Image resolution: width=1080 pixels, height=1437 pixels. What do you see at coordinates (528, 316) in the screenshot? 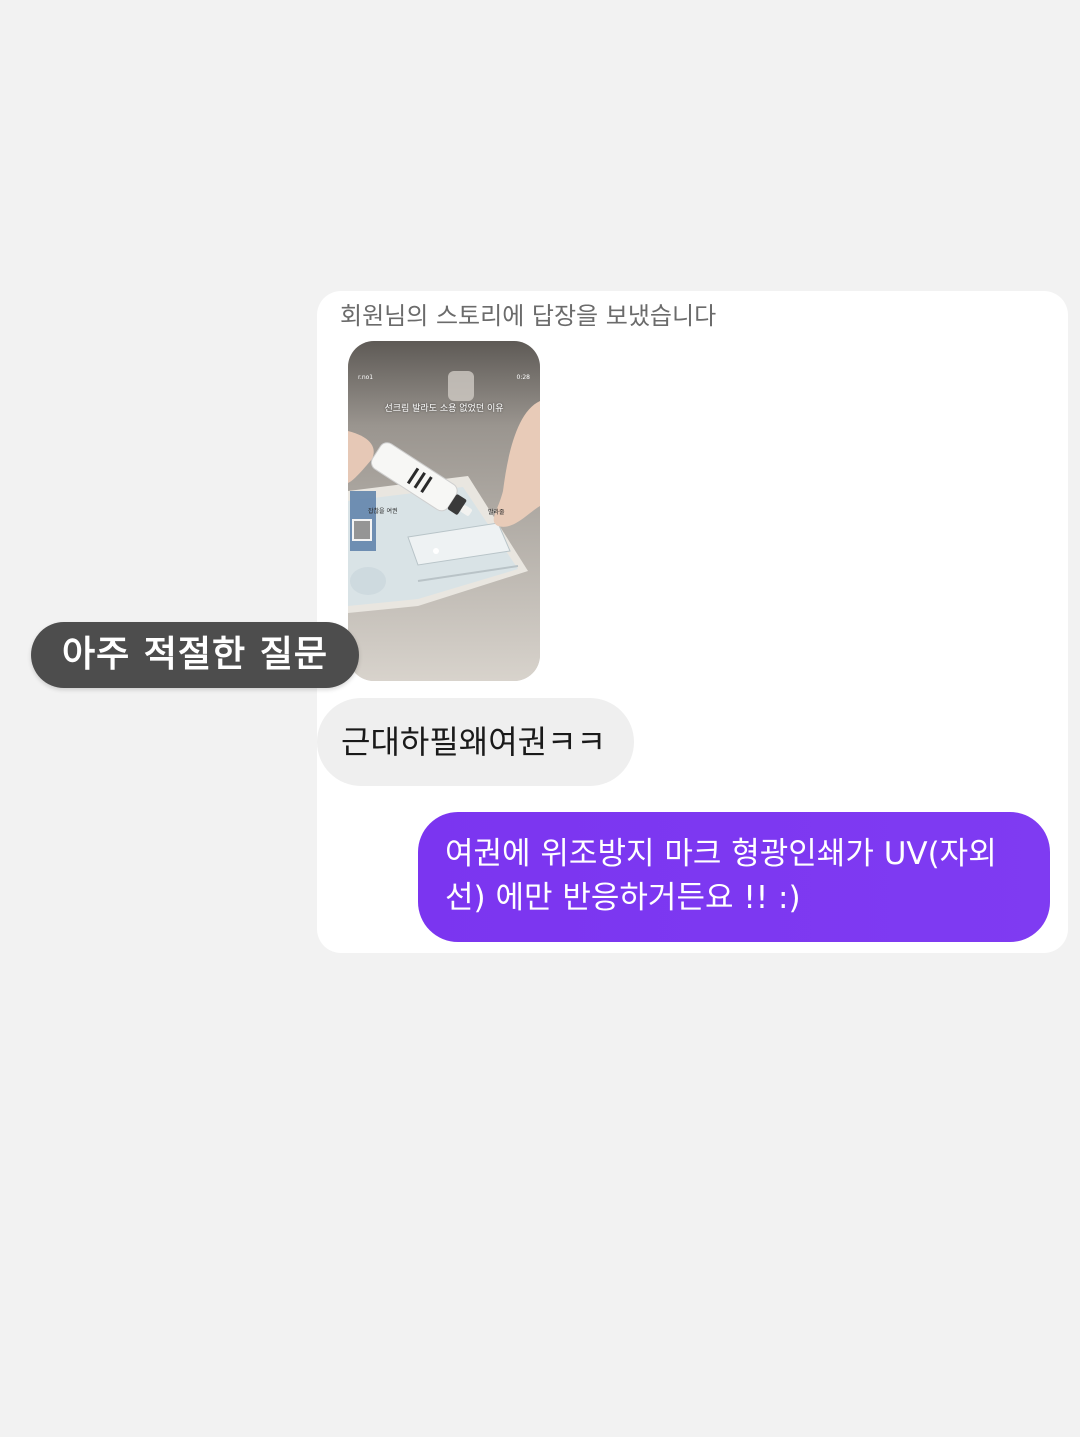
I see `story-reply-notice: 회원님의 스토리에 답장을 보냈습니다` at bounding box center [528, 316].